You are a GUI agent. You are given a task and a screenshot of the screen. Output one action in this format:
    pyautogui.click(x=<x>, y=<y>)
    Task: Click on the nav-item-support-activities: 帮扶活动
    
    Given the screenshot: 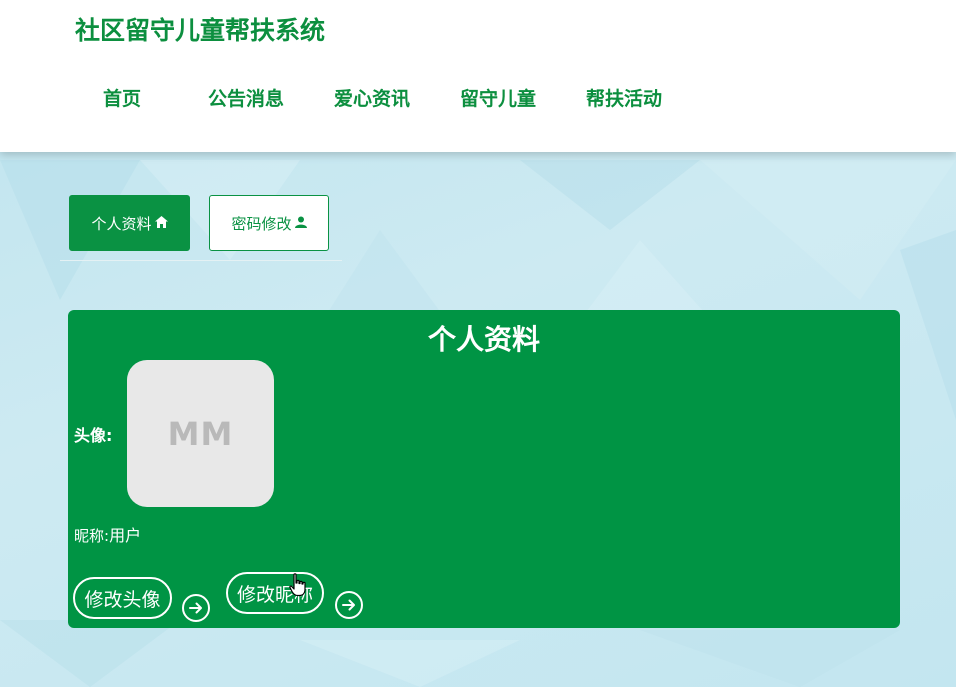 What is the action you would take?
    pyautogui.click(x=624, y=97)
    